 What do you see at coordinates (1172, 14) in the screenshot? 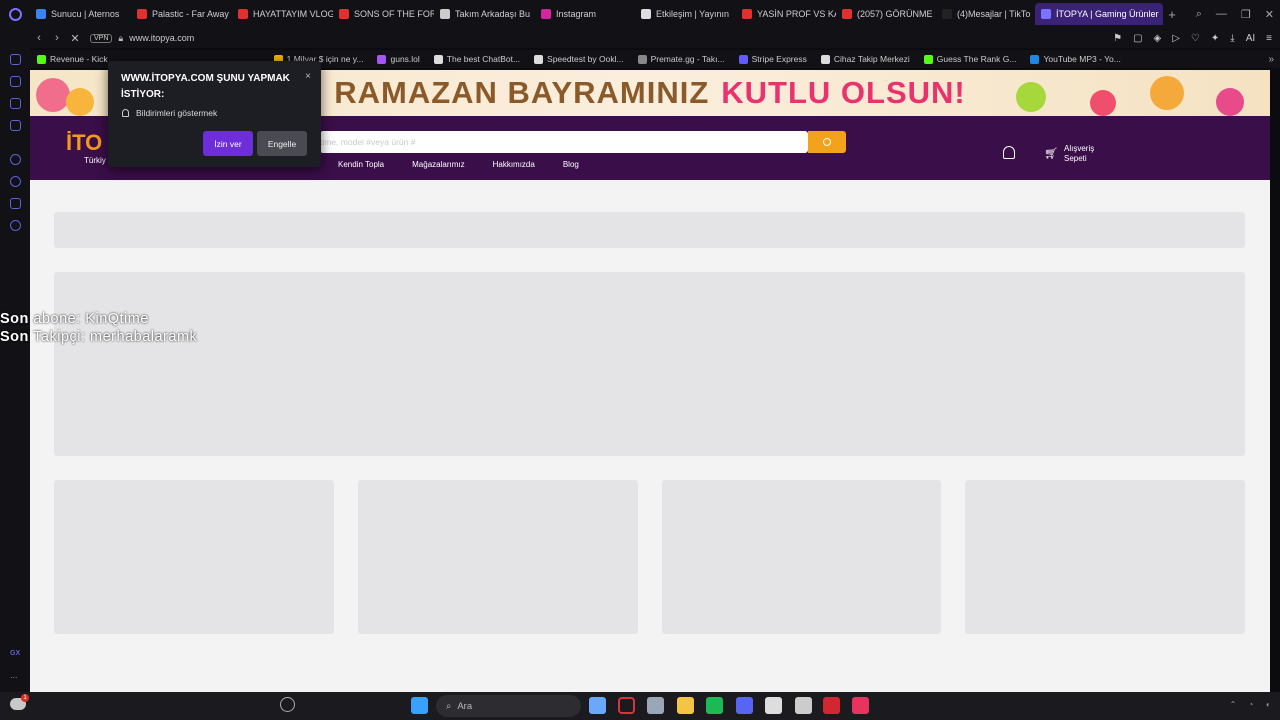
I see `new-tab-button: +` at bounding box center [1172, 14].